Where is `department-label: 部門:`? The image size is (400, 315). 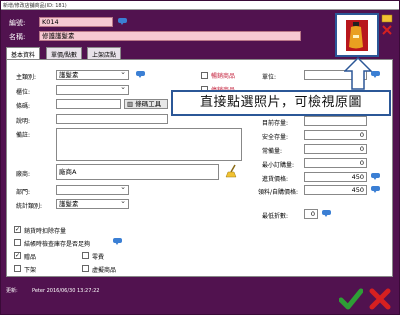
department-label: 部門: is located at coordinates (23, 192).